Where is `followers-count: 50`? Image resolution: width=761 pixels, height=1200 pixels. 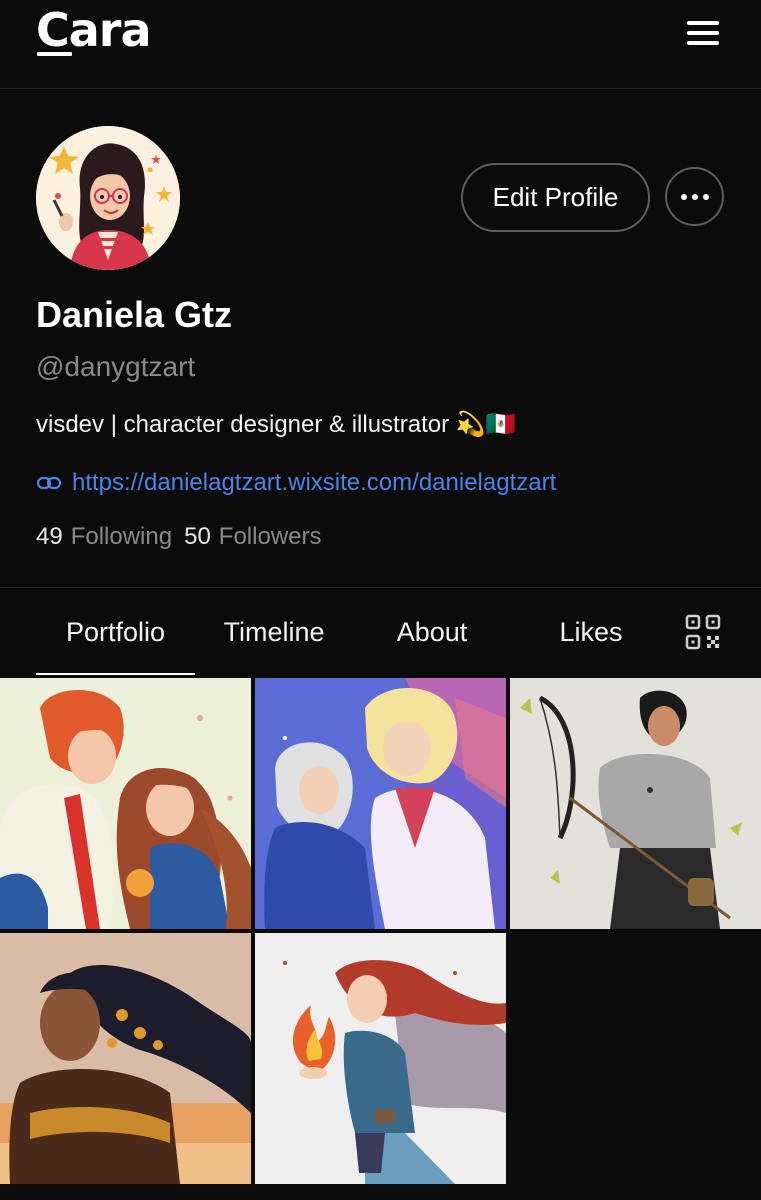
followers-count: 50 is located at coordinates (197, 536).